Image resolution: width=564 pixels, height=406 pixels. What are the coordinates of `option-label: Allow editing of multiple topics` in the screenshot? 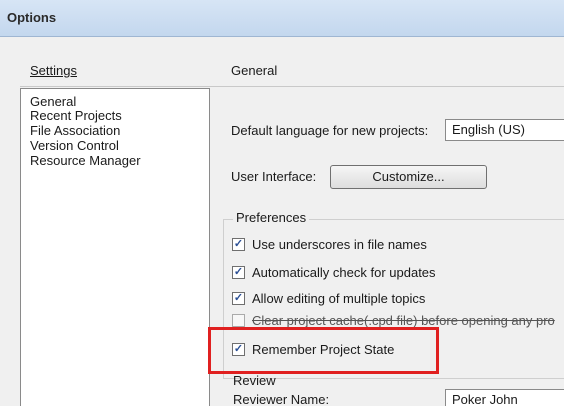 It's located at (339, 298).